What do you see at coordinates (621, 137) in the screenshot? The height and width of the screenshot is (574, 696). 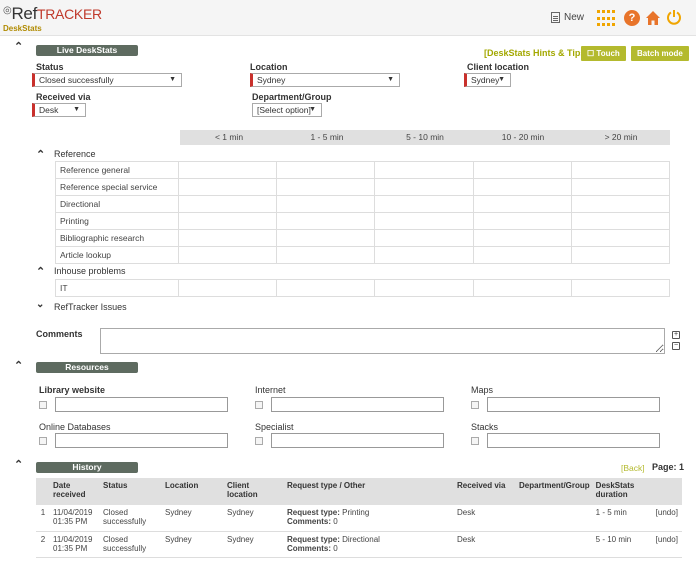 I see `duration-col-gt20: > 20 min` at bounding box center [621, 137].